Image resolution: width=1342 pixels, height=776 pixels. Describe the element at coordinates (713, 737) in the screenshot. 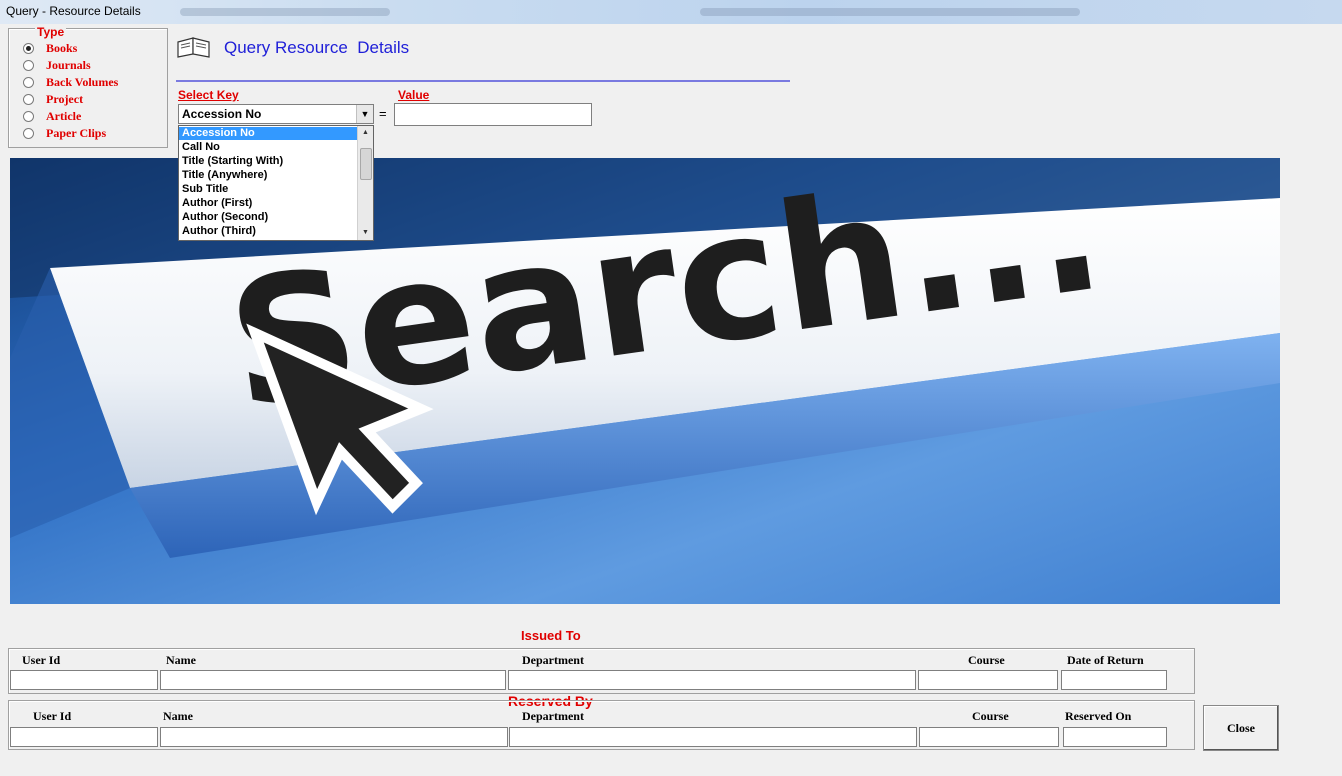

I see `reserved-department-field` at that location.